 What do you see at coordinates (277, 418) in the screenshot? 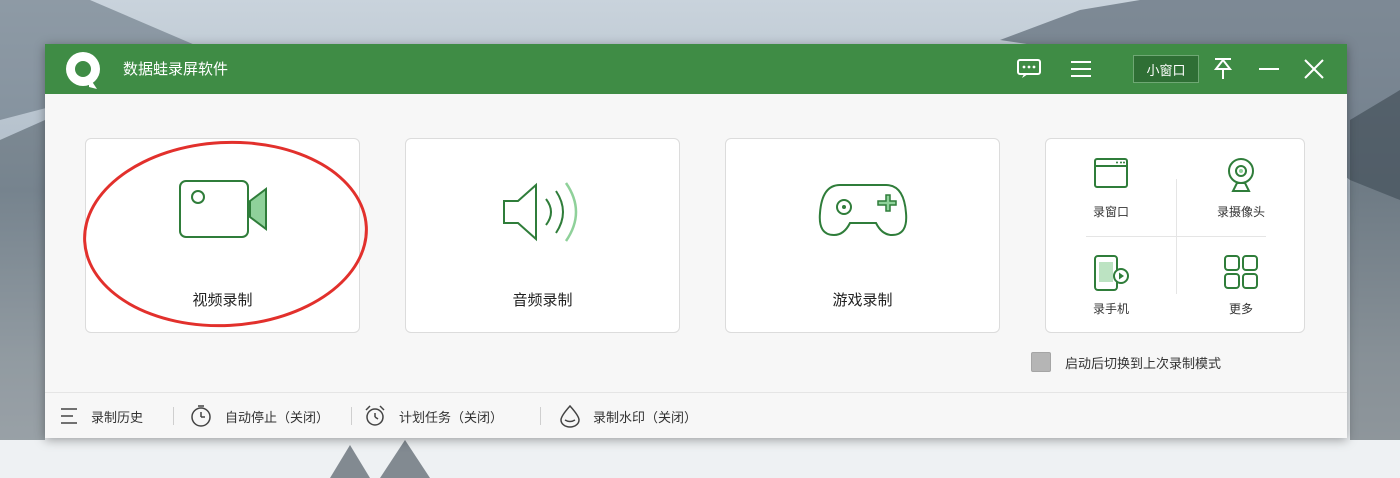
I see `auto-stop-label: 自动停止（关闭）` at bounding box center [277, 418].